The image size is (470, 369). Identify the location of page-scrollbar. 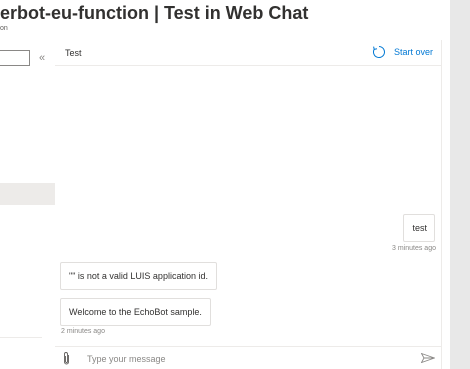
(460, 184).